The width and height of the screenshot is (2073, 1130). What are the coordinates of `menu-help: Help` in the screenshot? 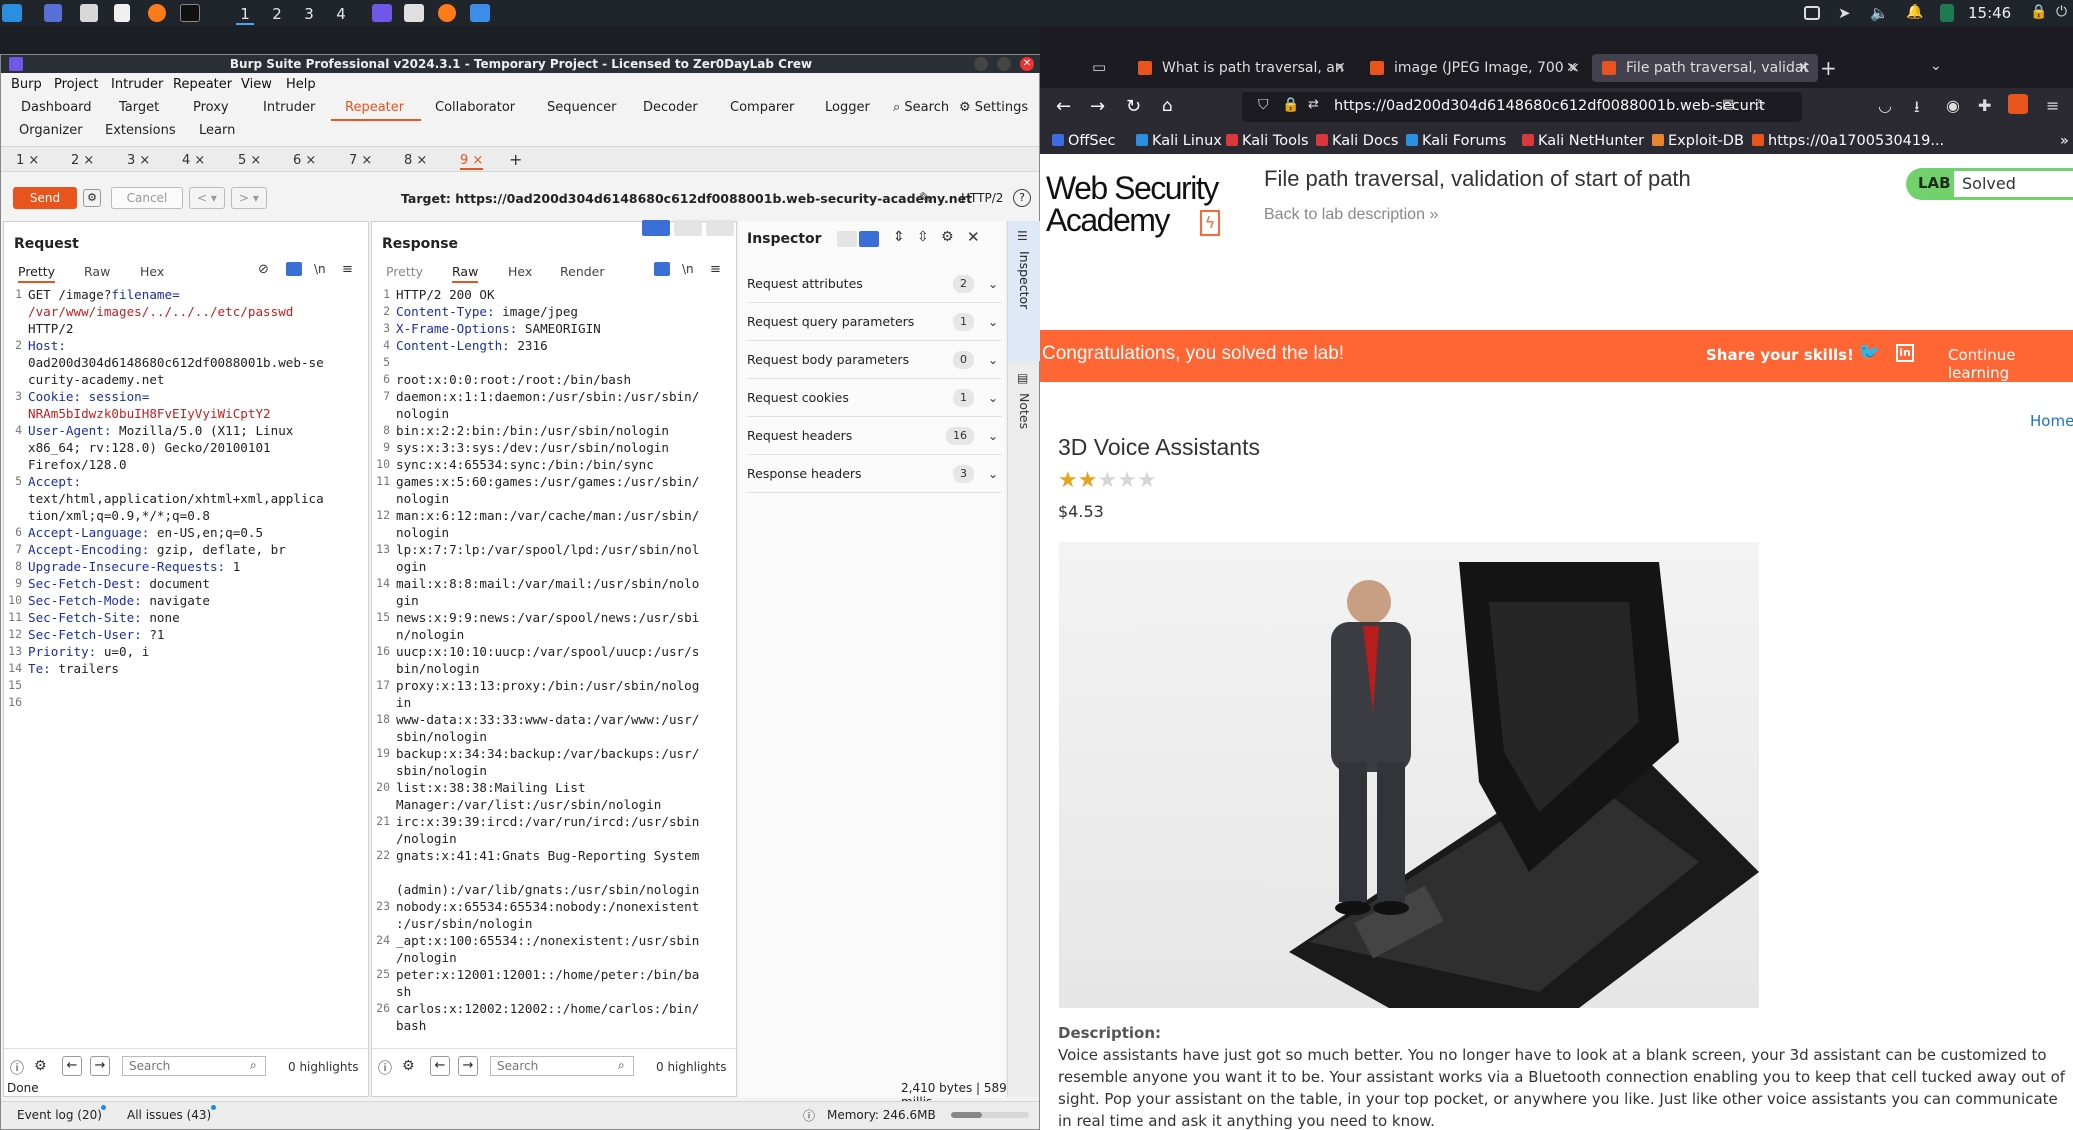 It's located at (301, 84).